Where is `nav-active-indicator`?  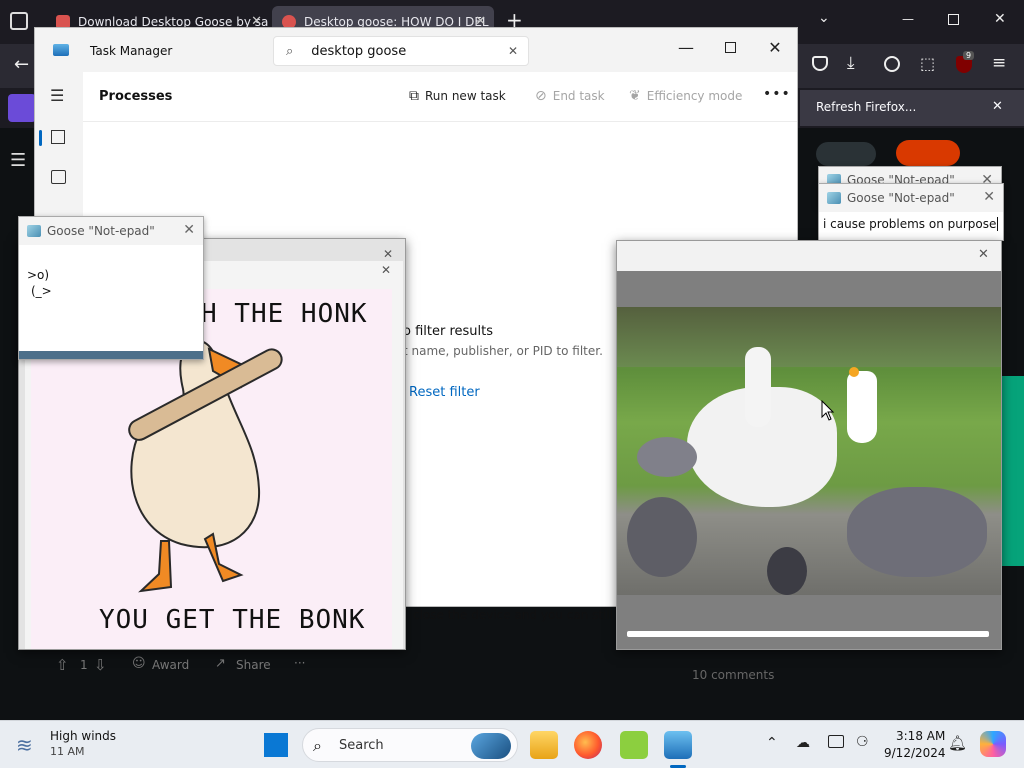 nav-active-indicator is located at coordinates (40, 138).